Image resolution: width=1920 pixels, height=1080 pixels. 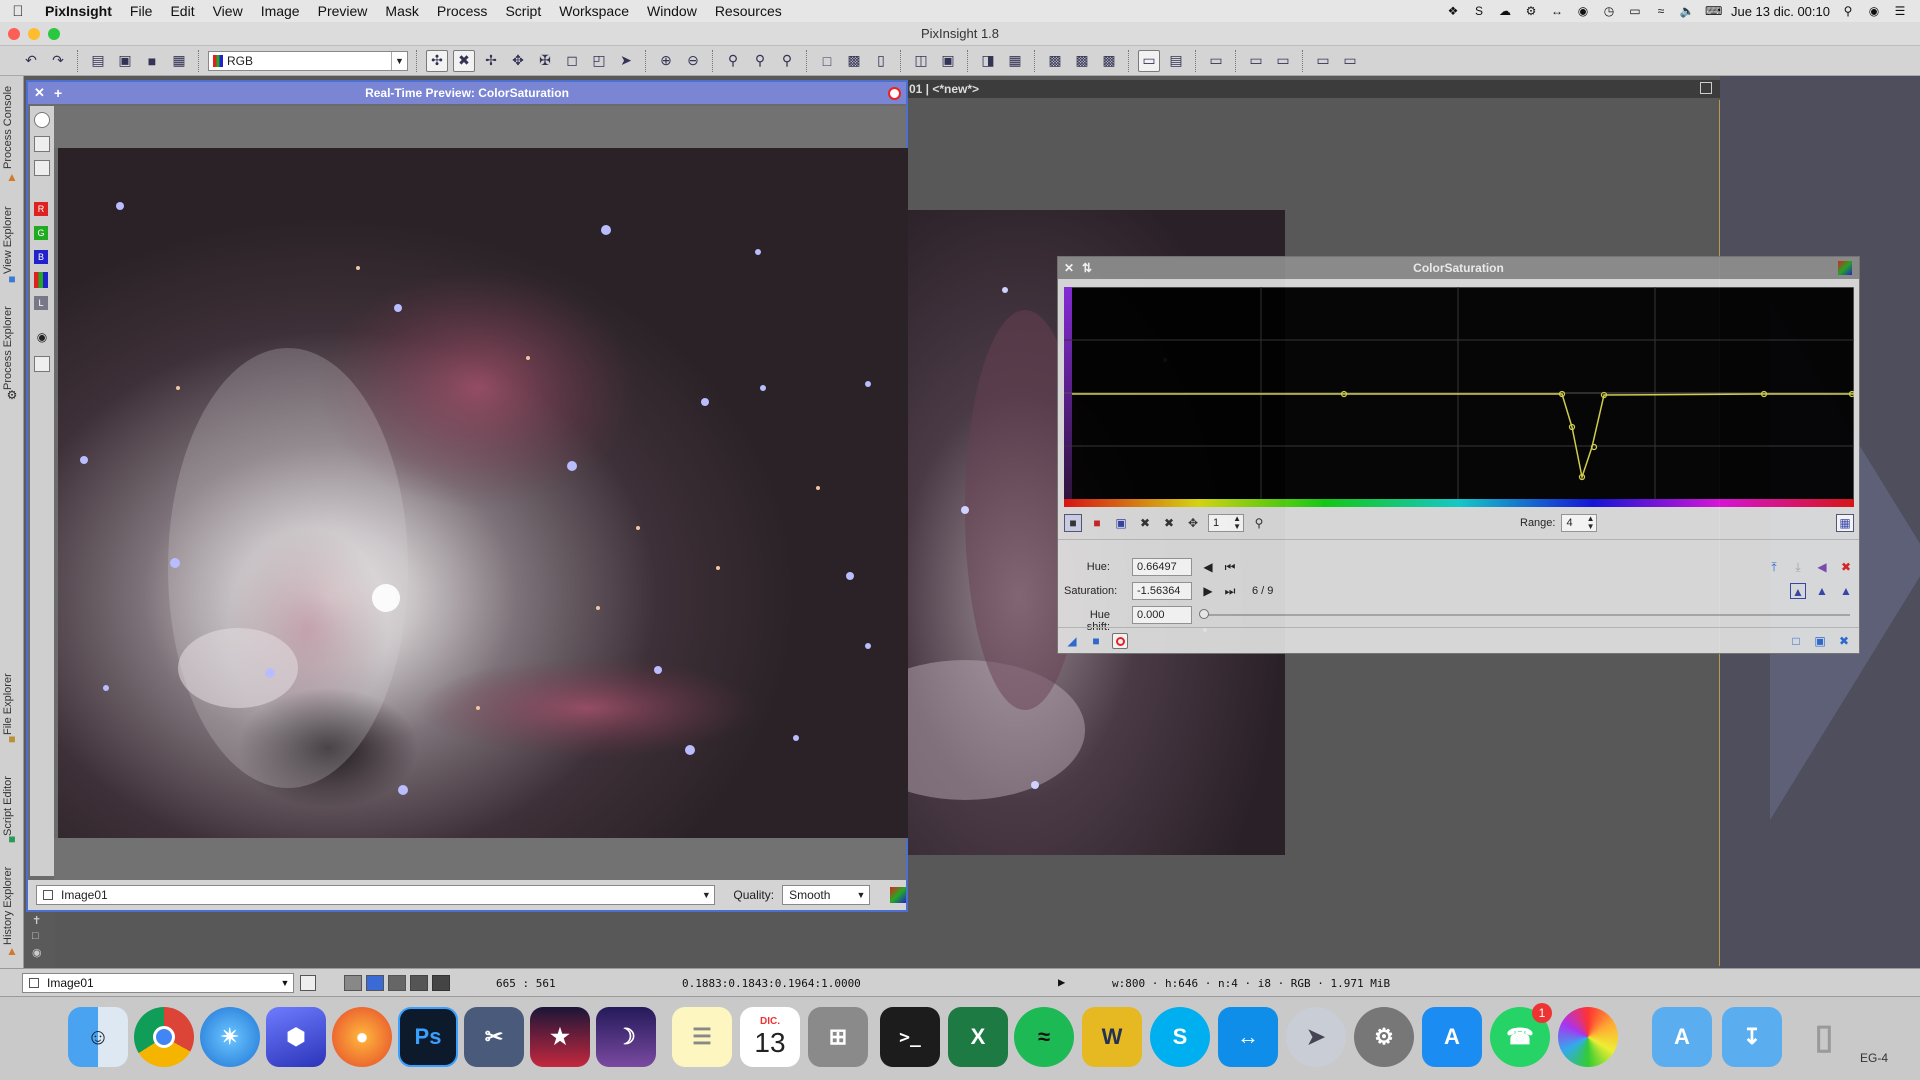 I want to click on chrome-icon, so click(x=164, y=1037).